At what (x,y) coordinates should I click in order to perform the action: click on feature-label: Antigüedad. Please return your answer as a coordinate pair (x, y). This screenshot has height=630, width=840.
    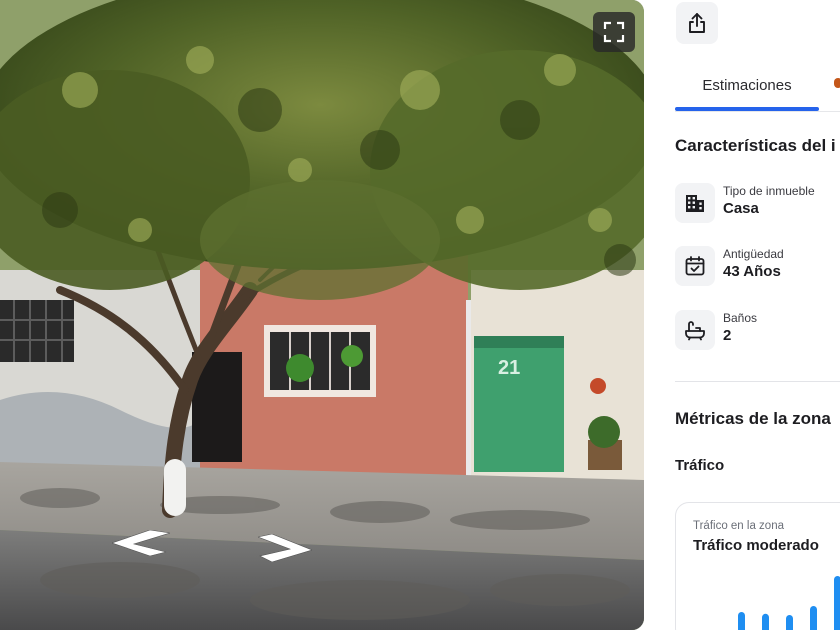
    Looking at the image, I should click on (753, 254).